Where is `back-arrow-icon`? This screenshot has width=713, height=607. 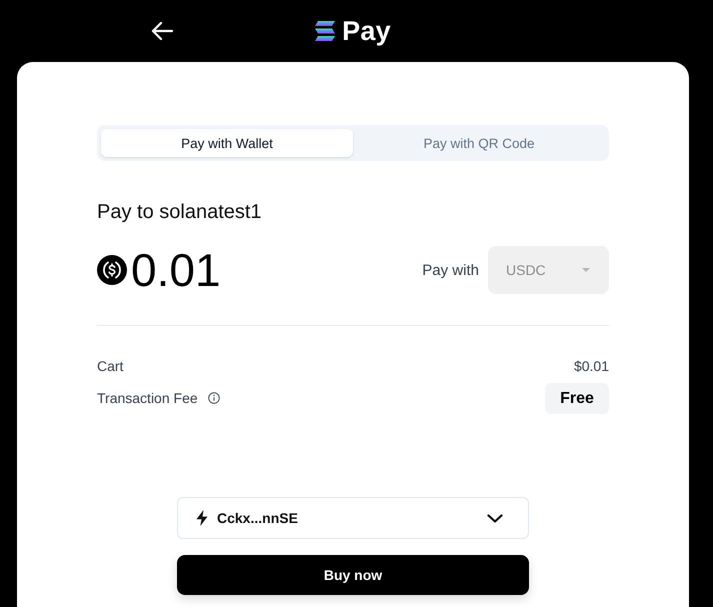
back-arrow-icon is located at coordinates (162, 31).